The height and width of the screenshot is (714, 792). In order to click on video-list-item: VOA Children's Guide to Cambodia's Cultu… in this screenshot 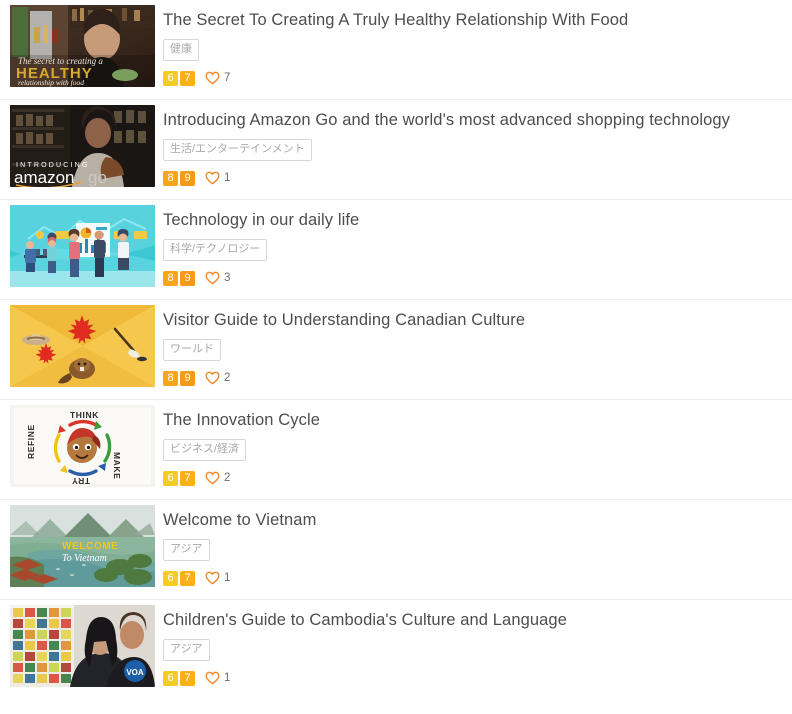, I will do `click(396, 650)`.